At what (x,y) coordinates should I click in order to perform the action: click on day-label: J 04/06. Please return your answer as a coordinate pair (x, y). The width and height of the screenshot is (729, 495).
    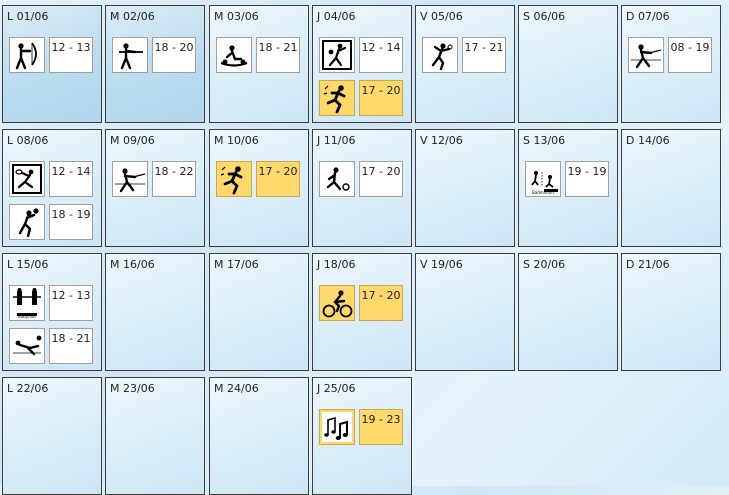
    Looking at the image, I should click on (336, 16).